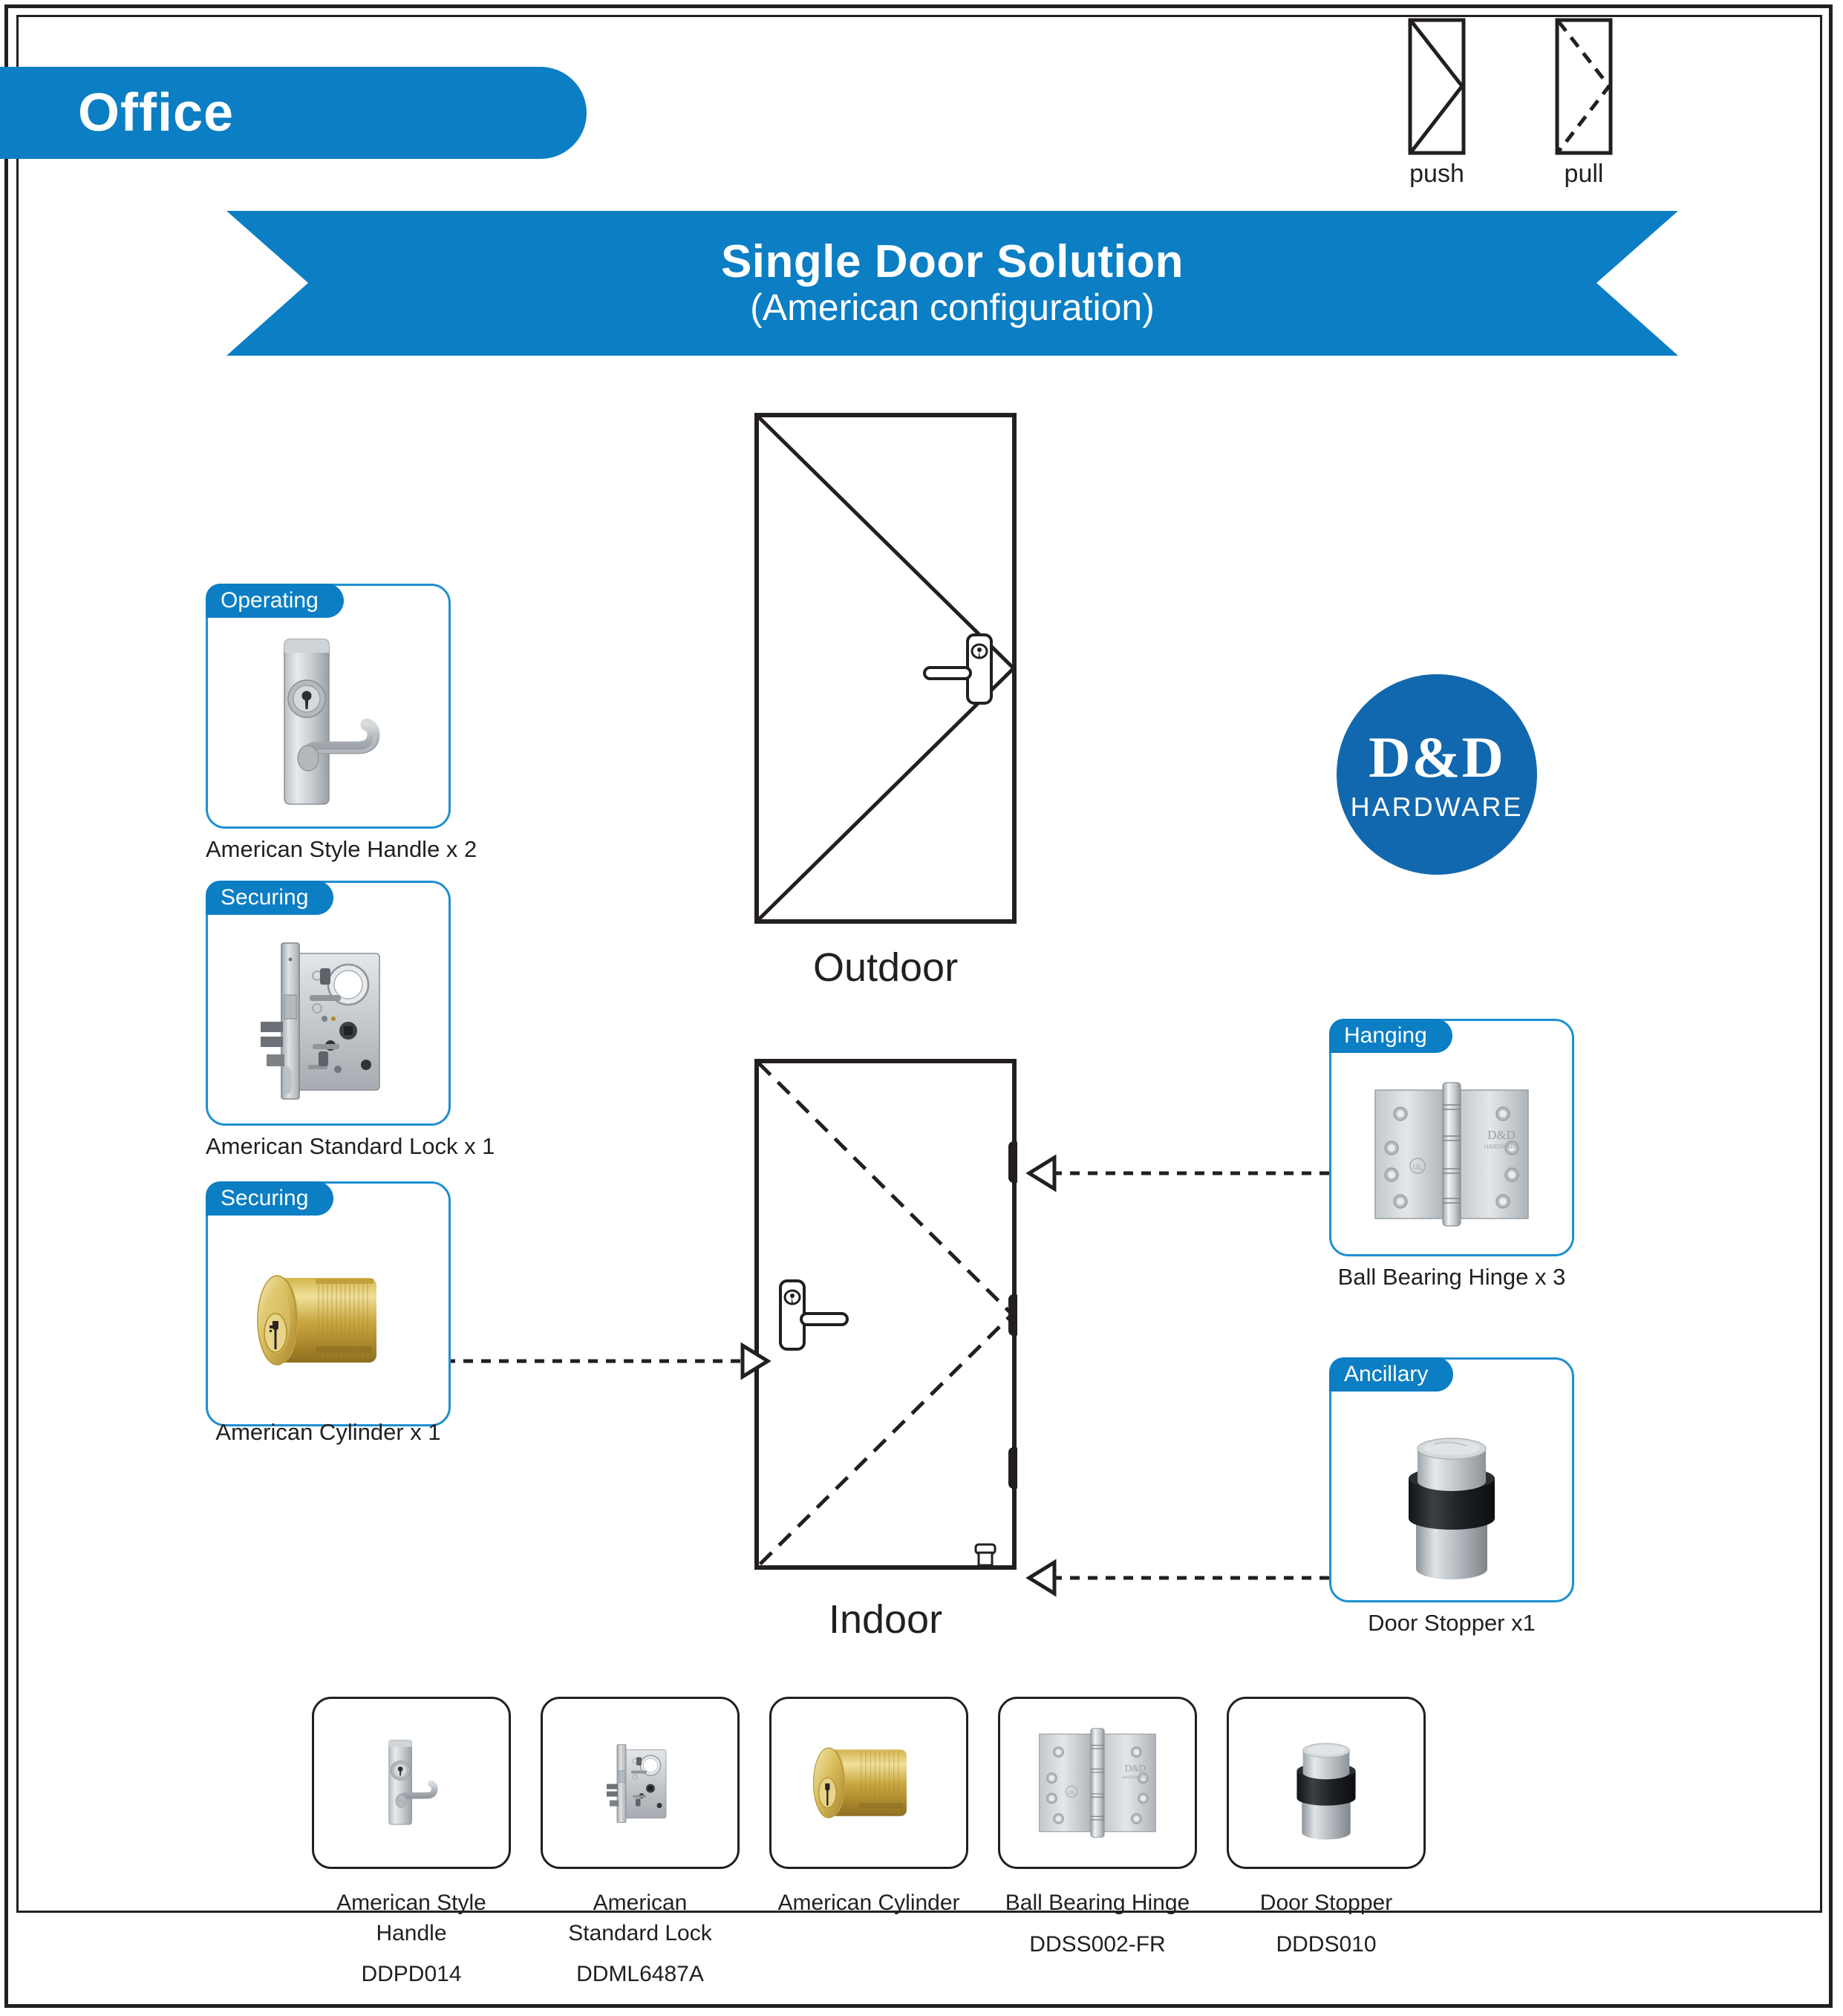 This screenshot has width=1843, height=2016. Describe the element at coordinates (156, 113) in the screenshot. I see `category-label: Office` at that location.